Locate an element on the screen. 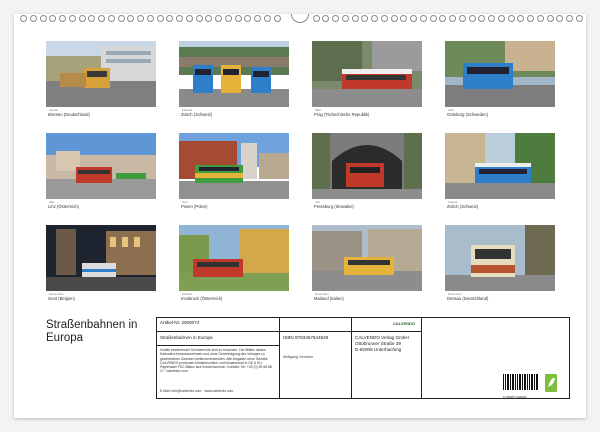  article-number: Artikel-Nr. 2009074 is located at coordinates (180, 322).